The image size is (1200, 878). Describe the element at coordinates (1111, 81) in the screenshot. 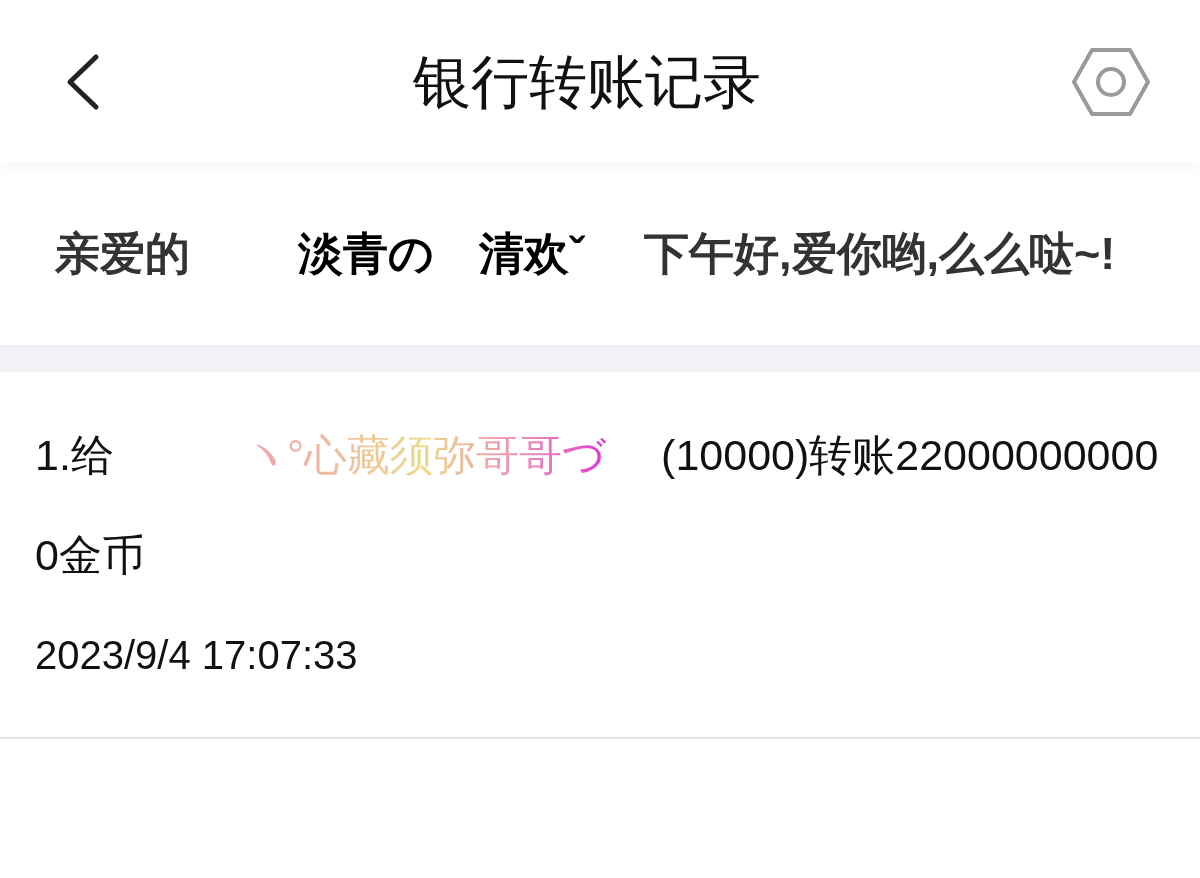

I see `settings-icon` at that location.